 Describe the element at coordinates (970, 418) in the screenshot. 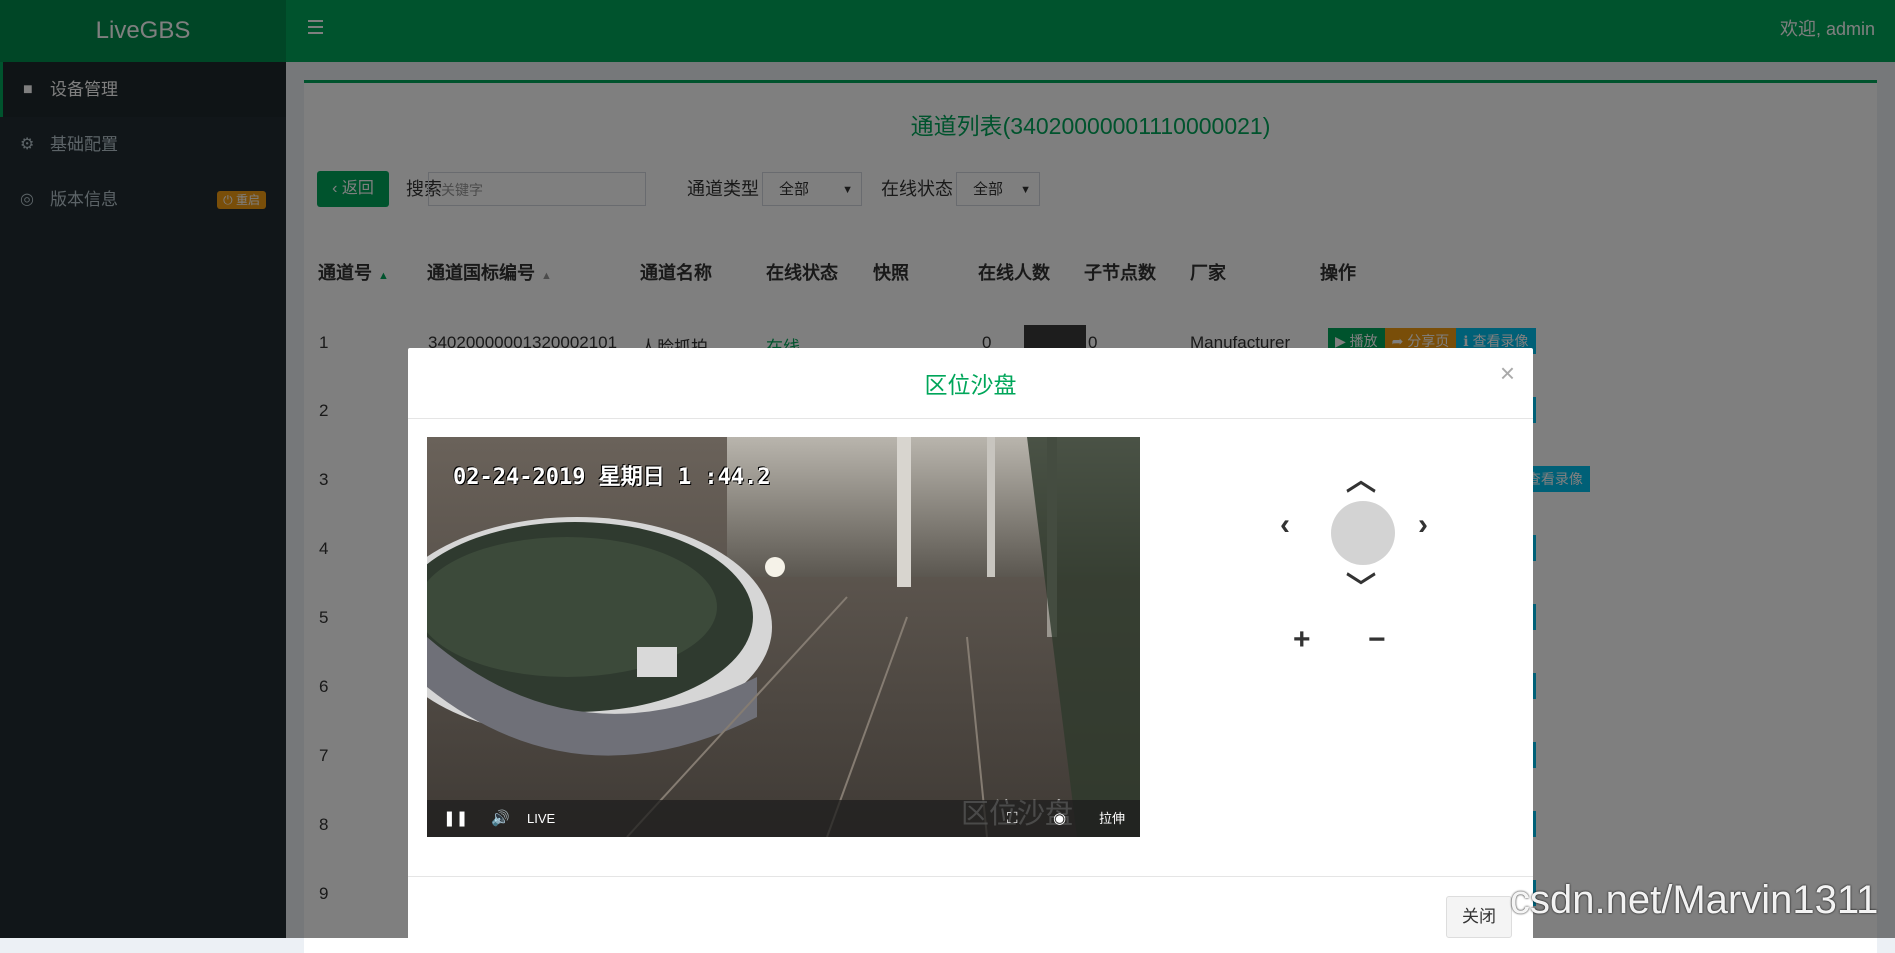

I see `modal-divider` at that location.